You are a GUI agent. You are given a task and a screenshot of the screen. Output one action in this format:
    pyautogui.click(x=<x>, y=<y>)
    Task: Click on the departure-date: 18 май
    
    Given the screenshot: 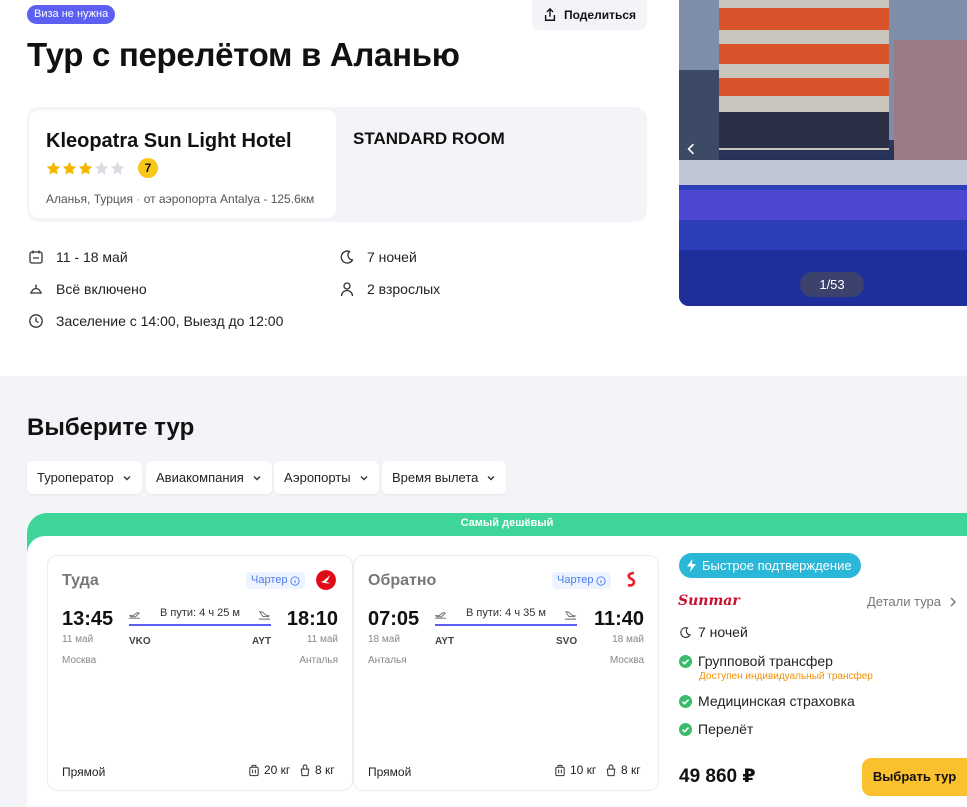 What is the action you would take?
    pyautogui.click(x=384, y=639)
    